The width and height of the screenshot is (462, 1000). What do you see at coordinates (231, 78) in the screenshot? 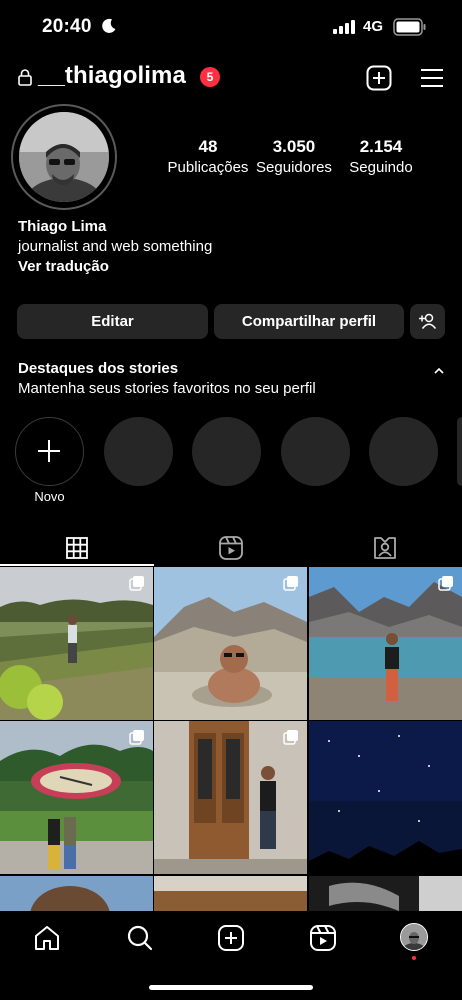
I see `profile-header: __thiagolima 5` at bounding box center [231, 78].